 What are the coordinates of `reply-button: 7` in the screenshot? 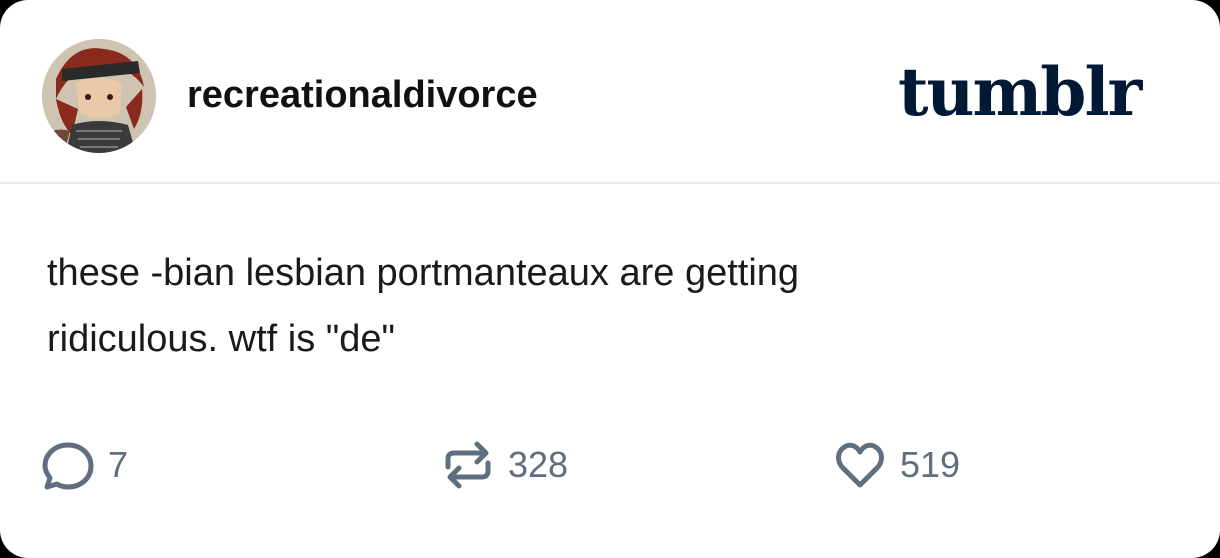 It's located at (84, 465).